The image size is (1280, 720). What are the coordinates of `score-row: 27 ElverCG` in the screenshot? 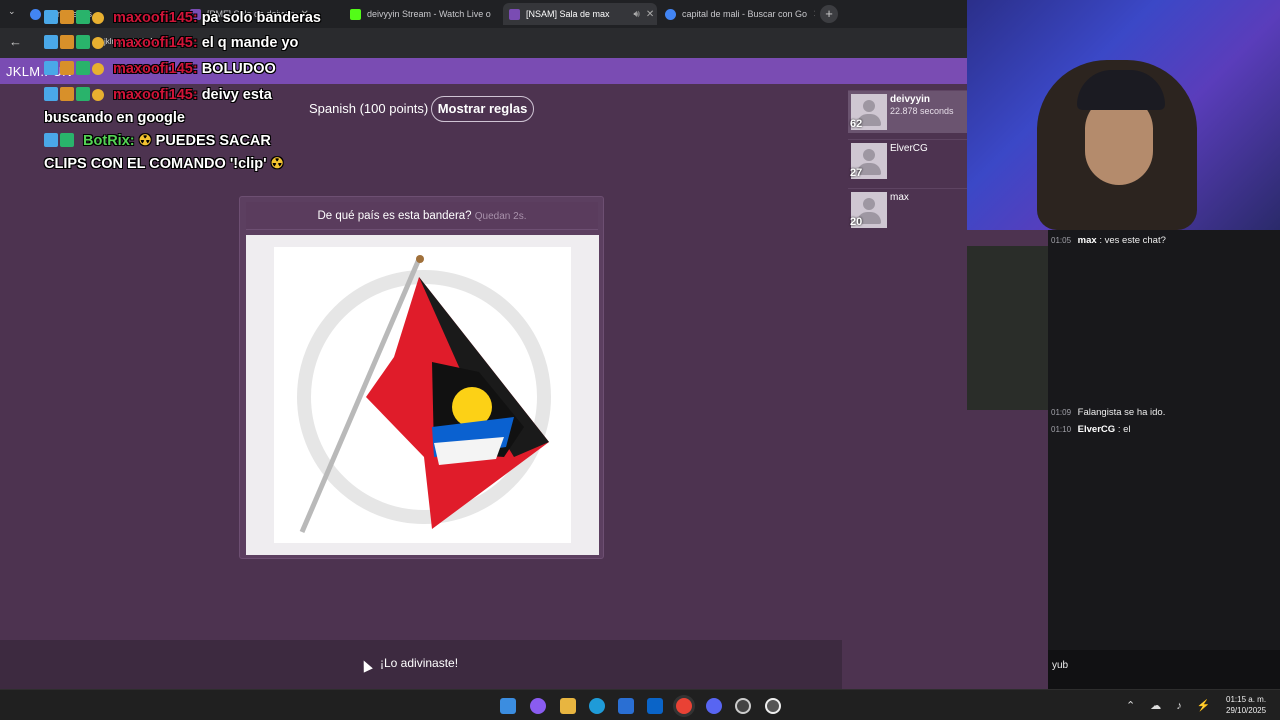 It's located at (908, 160).